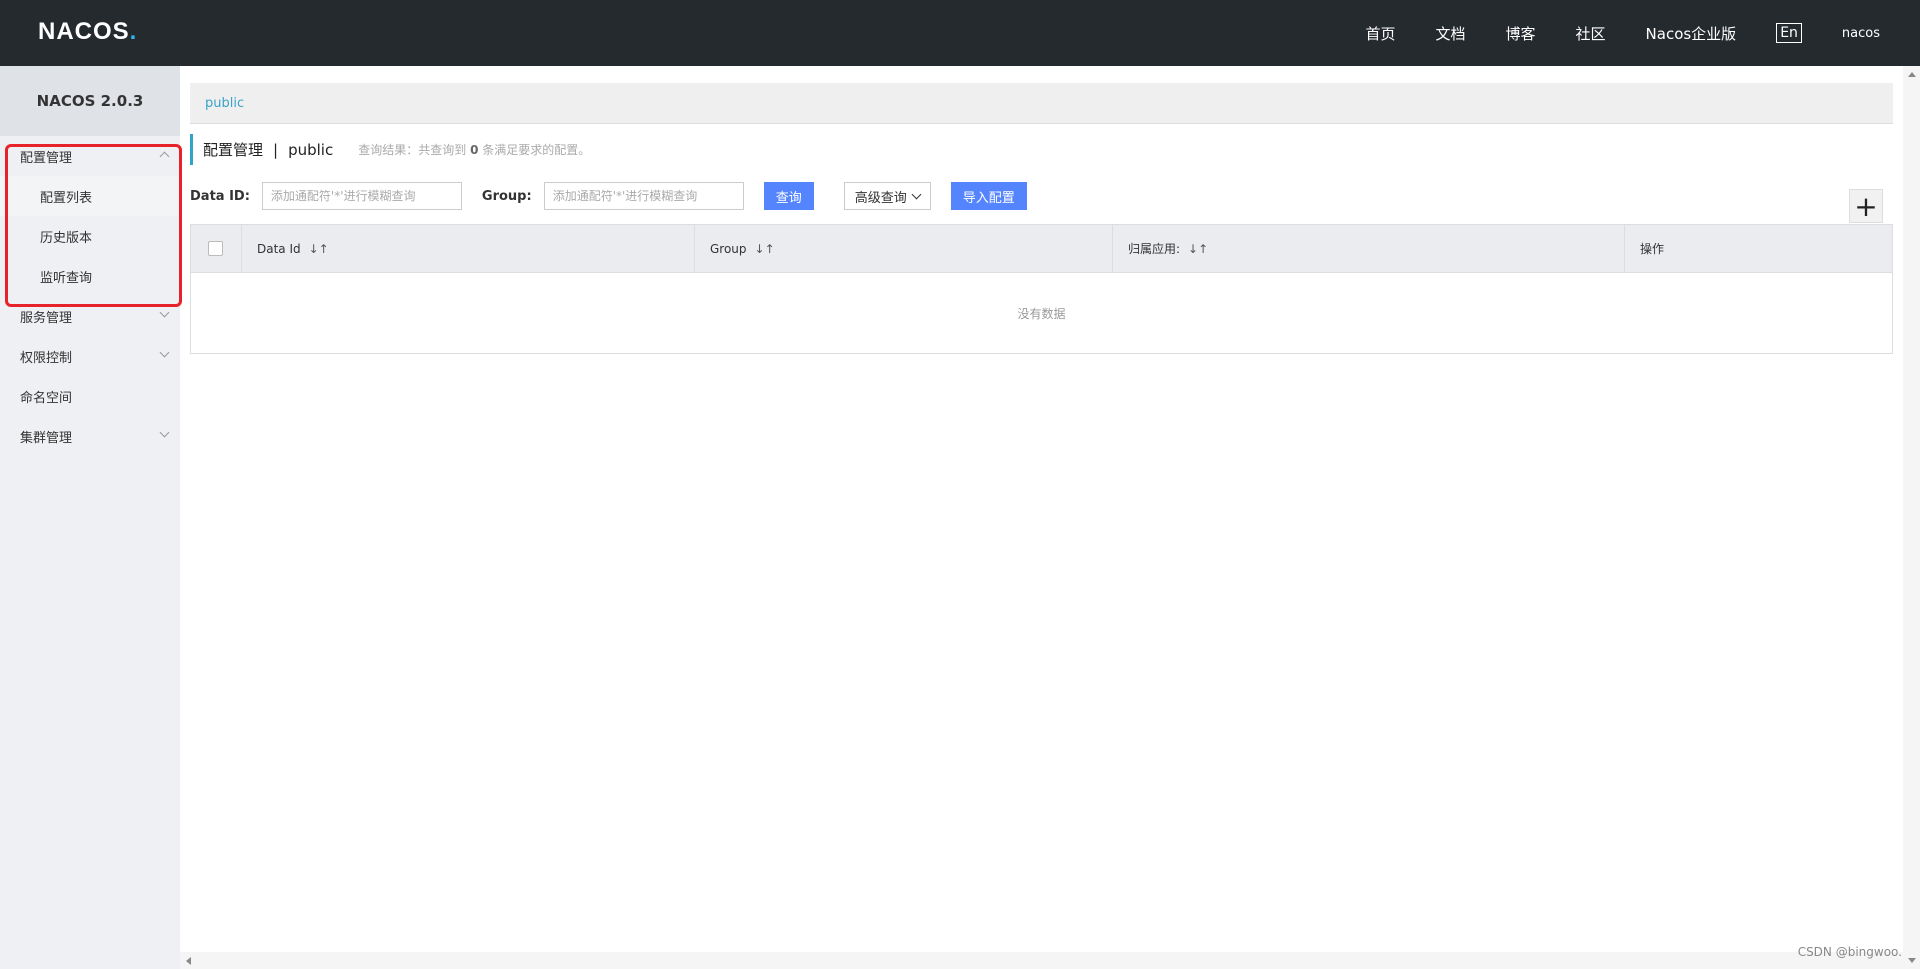 The image size is (1920, 969). I want to click on query-button: 查询, so click(788, 196).